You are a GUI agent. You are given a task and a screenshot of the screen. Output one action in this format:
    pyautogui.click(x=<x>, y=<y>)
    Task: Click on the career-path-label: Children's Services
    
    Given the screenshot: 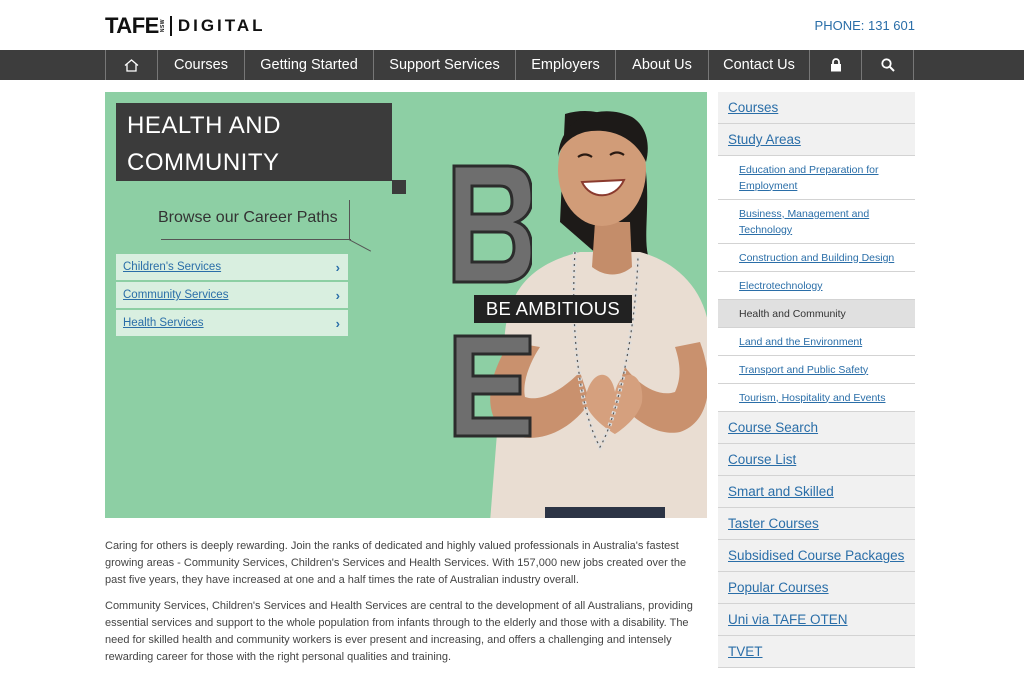 What is the action you would take?
    pyautogui.click(x=172, y=267)
    